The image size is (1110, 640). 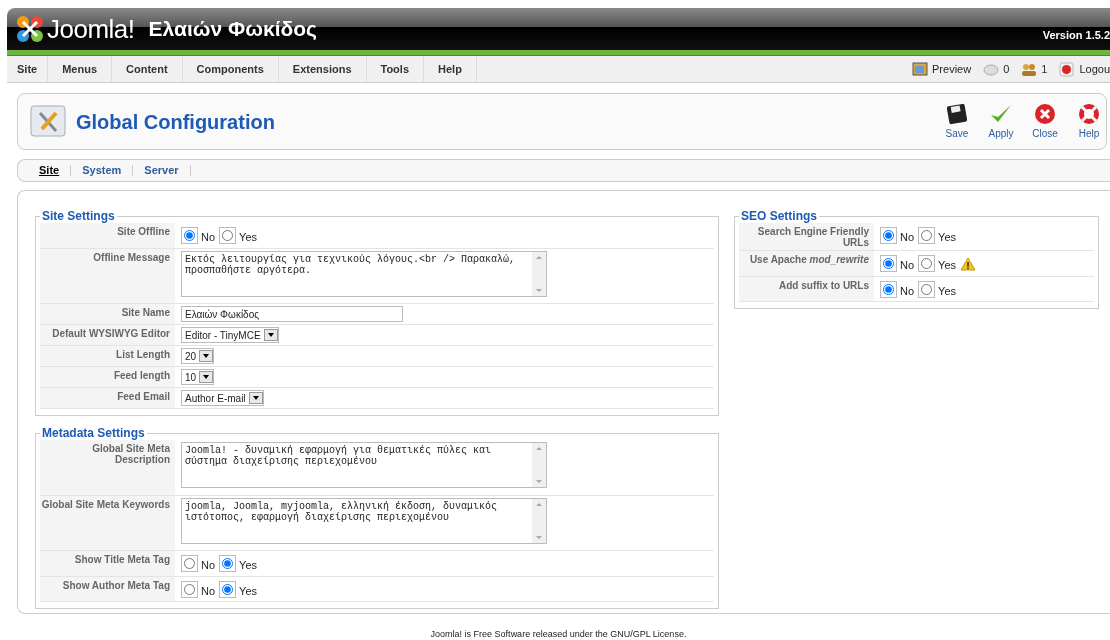 What do you see at coordinates (364, 520) in the screenshot?
I see `text-area: joomla, Joomla, myjoomla, ελληνική έκδοση, δυναμικός ιστότοπος, εφαρμογή διαχείρισης περιεχομένου` at bounding box center [364, 520].